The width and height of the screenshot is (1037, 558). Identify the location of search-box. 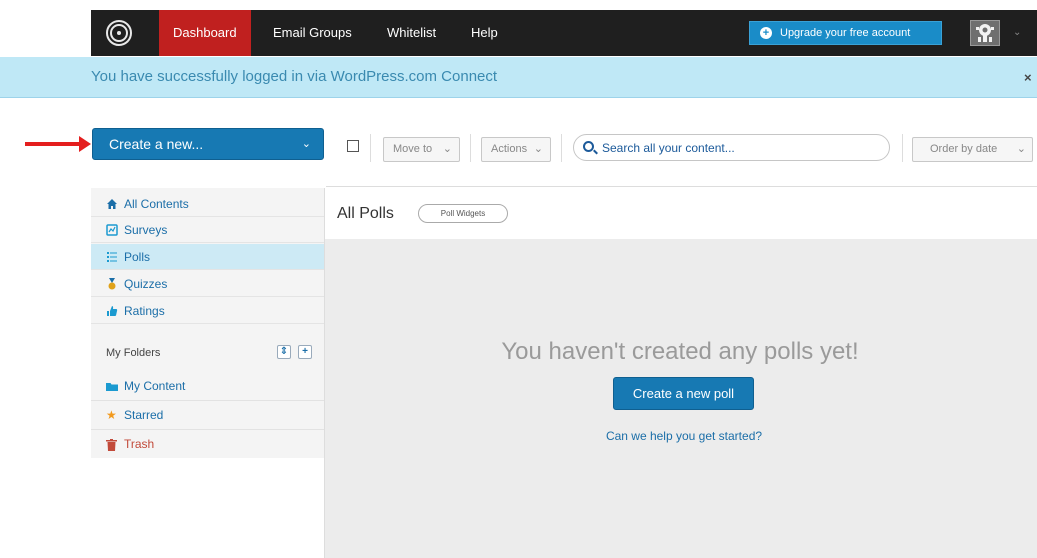
(731, 147).